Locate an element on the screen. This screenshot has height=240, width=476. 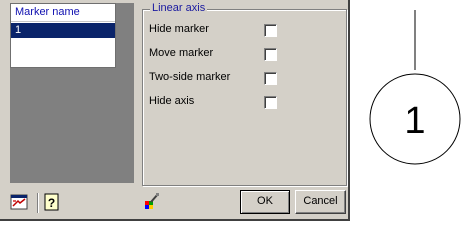
marker-list-header: Marker name is located at coordinates (63, 13).